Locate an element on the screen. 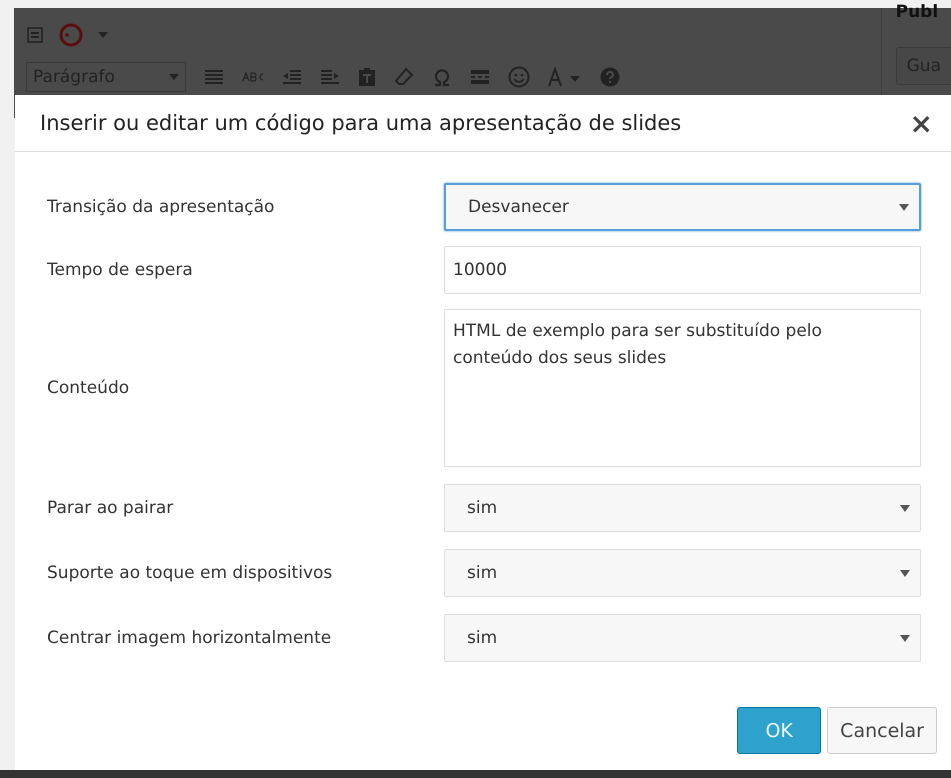 The image size is (951, 778). eraser-icon is located at coordinates (404, 77).